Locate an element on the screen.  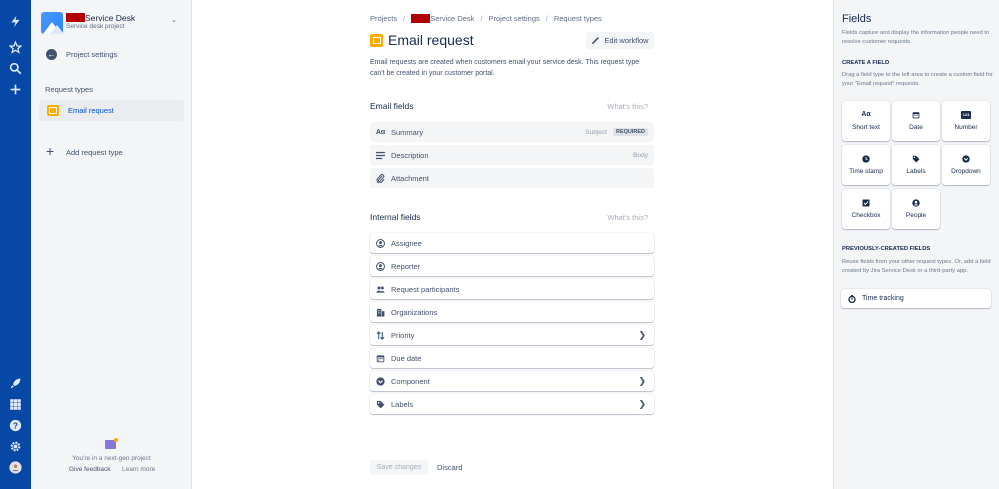
save-changes-button: Save changes is located at coordinates (399, 467).